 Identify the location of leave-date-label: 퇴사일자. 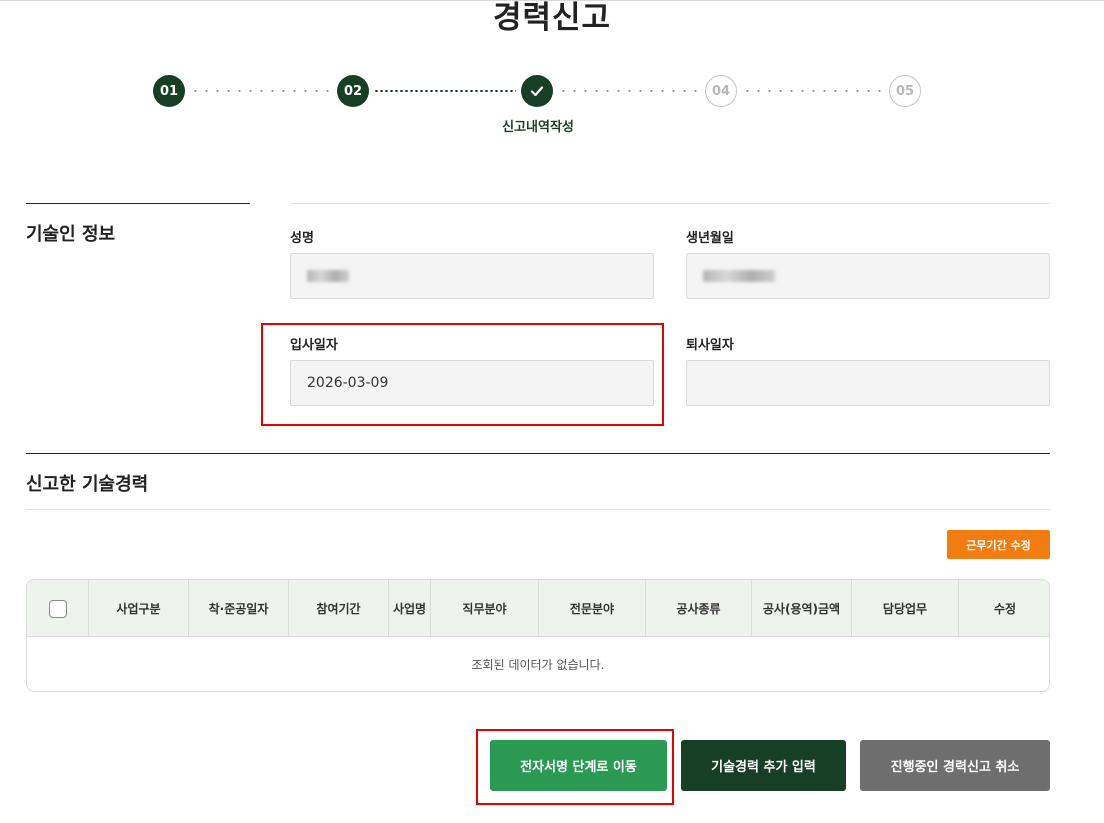
(710, 345).